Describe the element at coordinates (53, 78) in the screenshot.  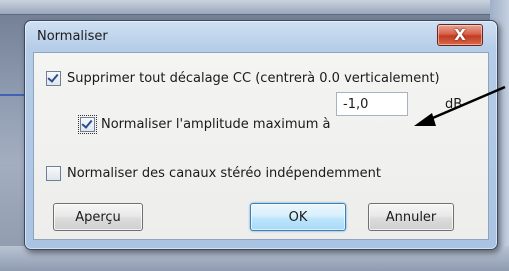
I see `remove-dc-offset-checkbox` at that location.